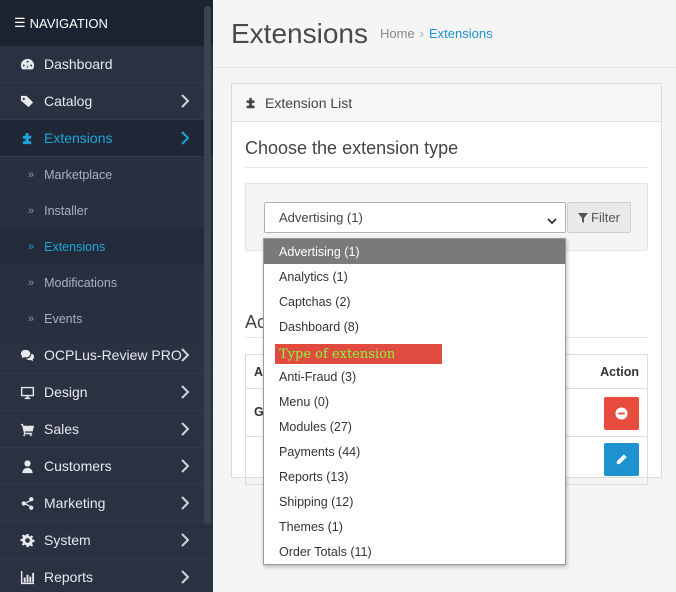 The width and height of the screenshot is (676, 592). I want to click on sidebar-subitem-label: Extensions, so click(75, 247).